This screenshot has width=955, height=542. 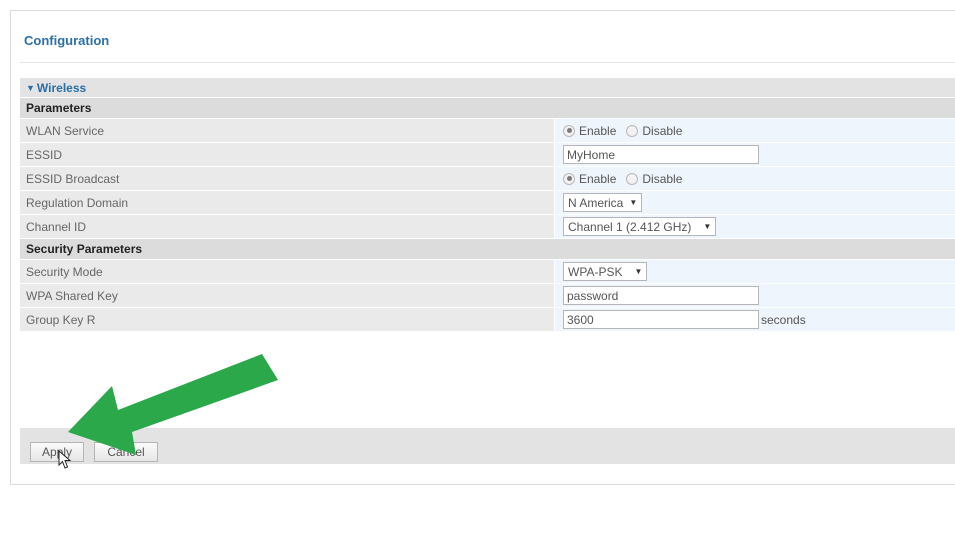 I want to click on wlan-service-label: WLAN Service, so click(x=287, y=130).